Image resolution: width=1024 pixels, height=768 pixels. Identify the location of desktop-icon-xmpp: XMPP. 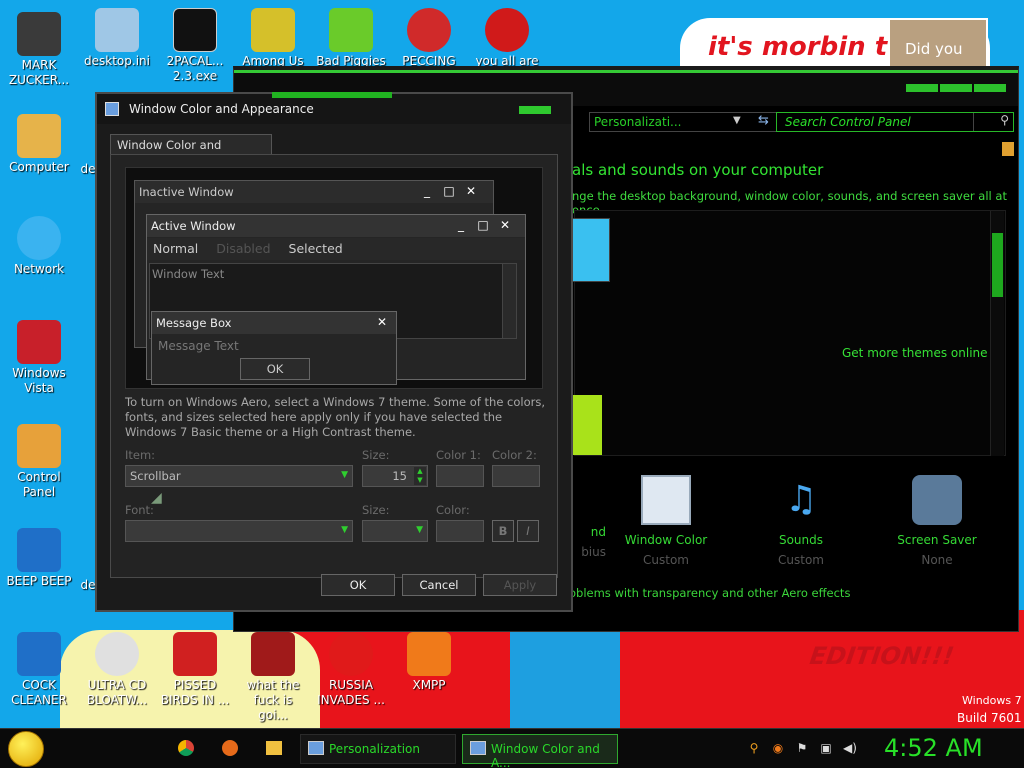
(429, 662).